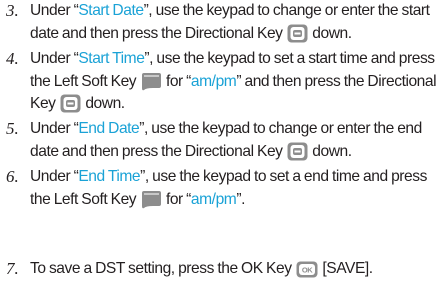 The image size is (448, 287). Describe the element at coordinates (240, 199) in the screenshot. I see `step-text: ”.` at that location.